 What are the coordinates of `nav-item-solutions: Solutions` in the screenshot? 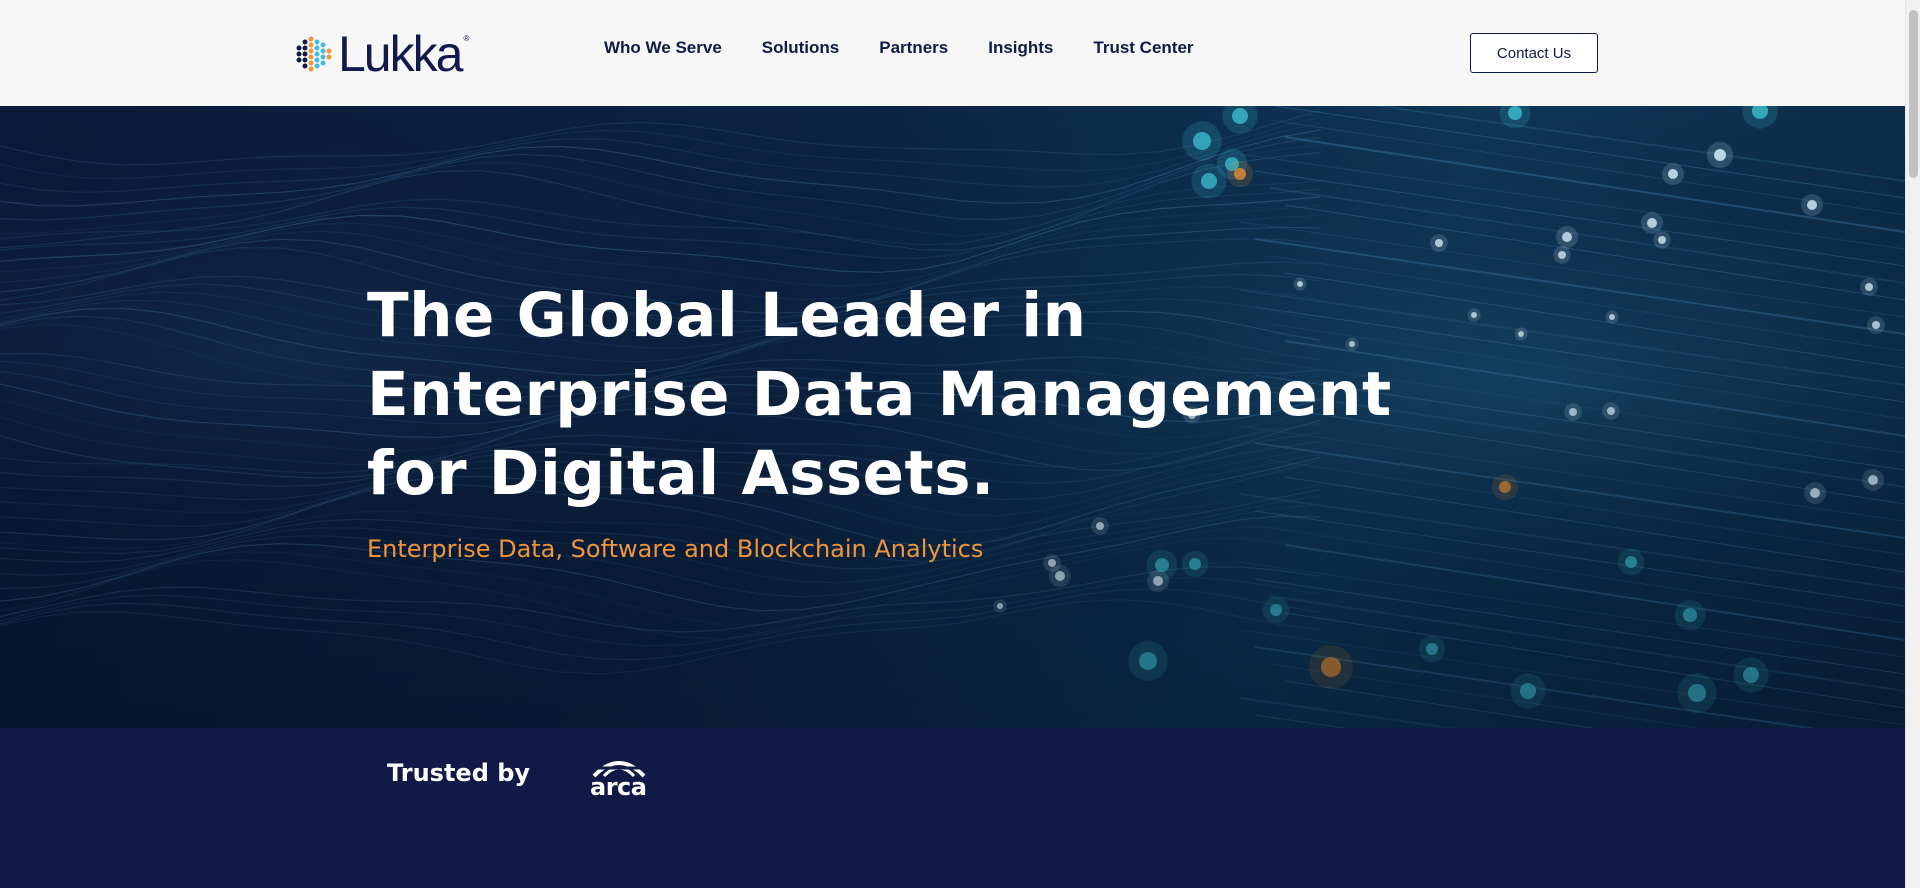 It's located at (800, 48).